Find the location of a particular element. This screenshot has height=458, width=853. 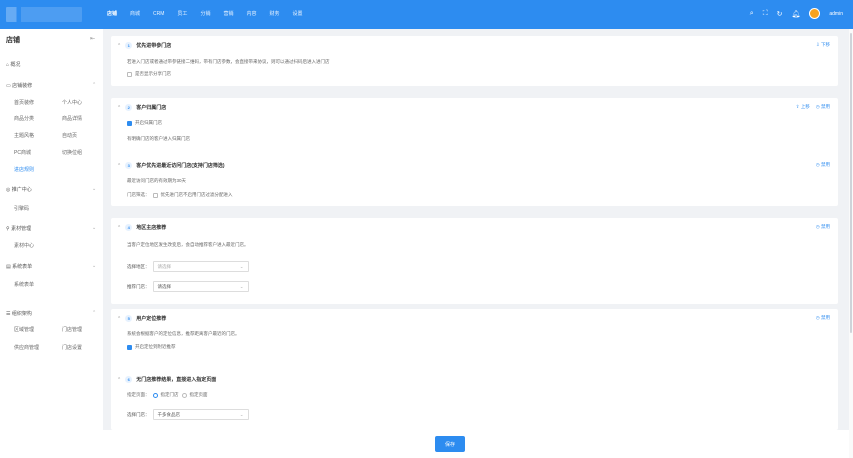

refresh-icon: ↻ is located at coordinates (780, 14).